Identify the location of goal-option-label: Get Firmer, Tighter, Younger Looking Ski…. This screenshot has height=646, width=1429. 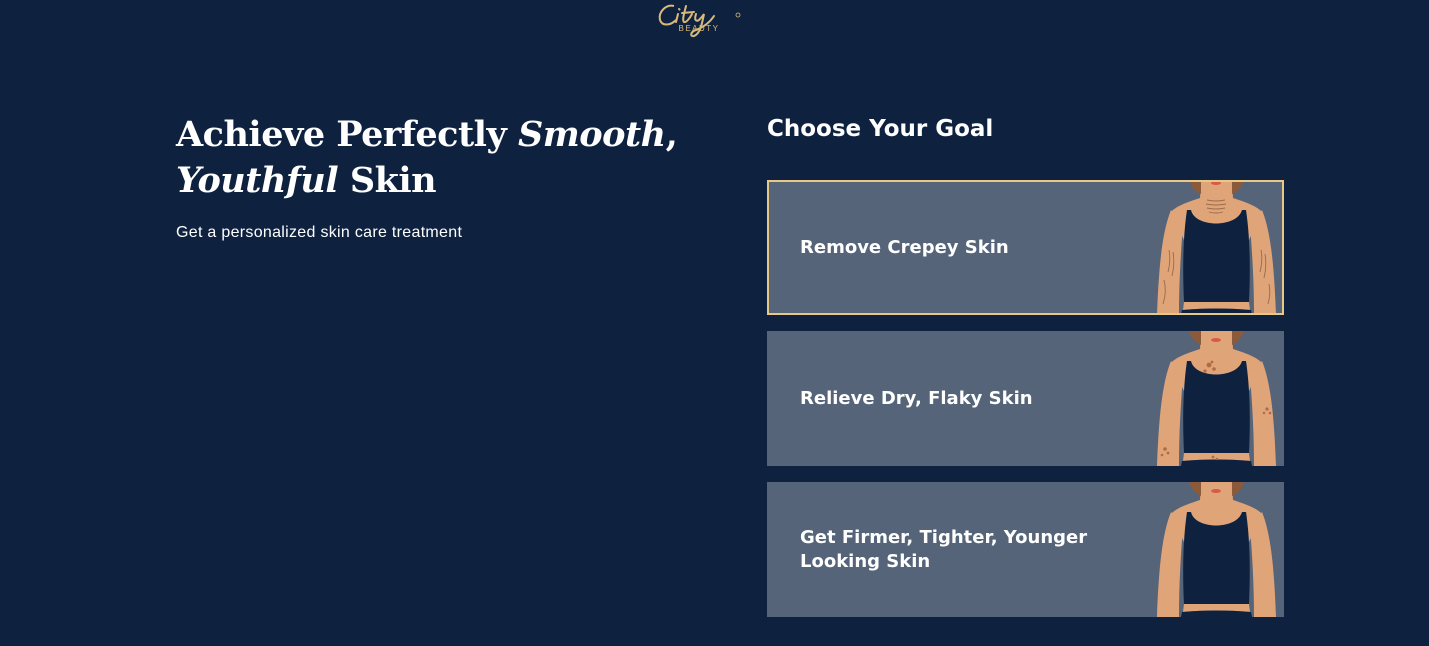
(944, 549).